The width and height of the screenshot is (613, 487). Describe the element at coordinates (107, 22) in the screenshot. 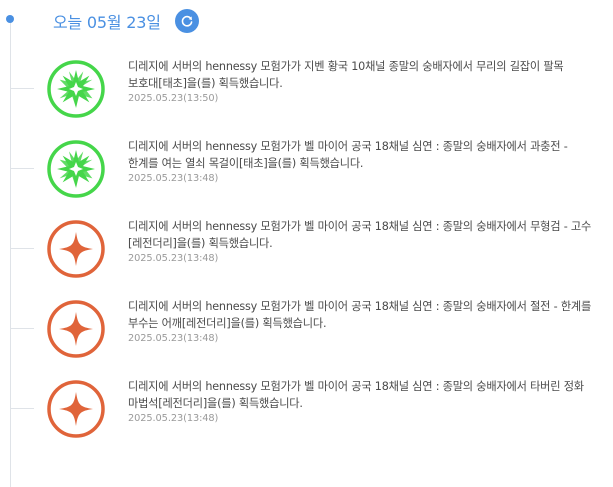

I see `date-label: 오늘 05월 23일` at that location.